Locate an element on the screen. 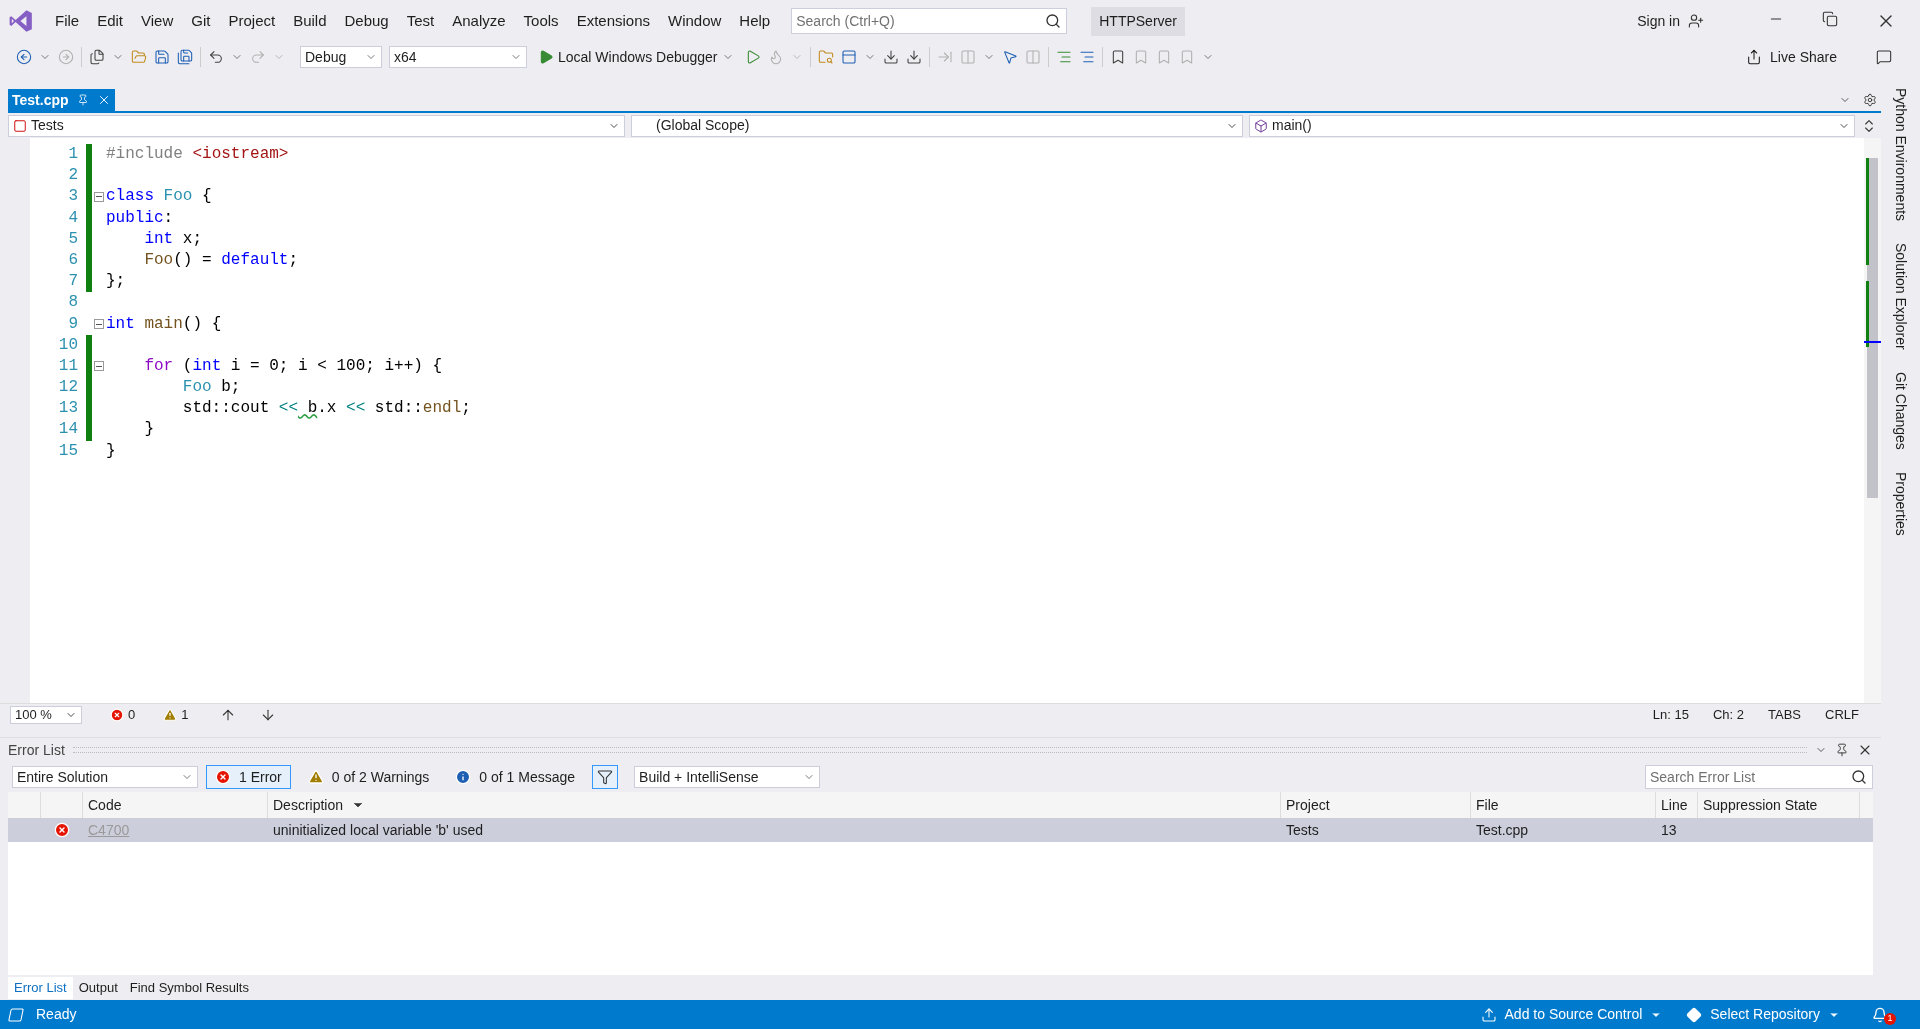  status-icon is located at coordinates (16, 1014).